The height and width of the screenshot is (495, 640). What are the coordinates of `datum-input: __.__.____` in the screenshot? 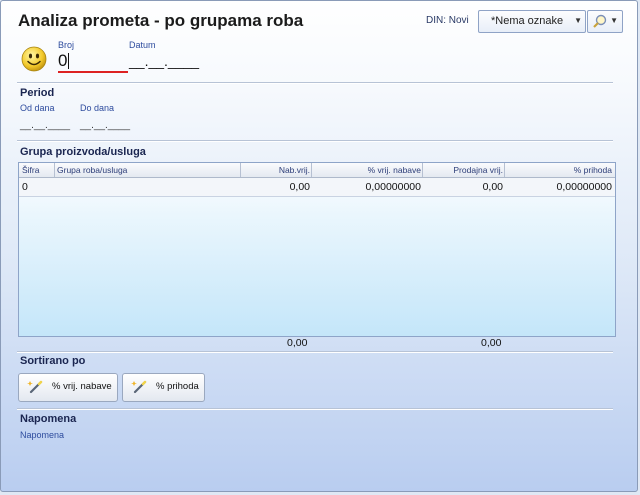 It's located at (164, 61).